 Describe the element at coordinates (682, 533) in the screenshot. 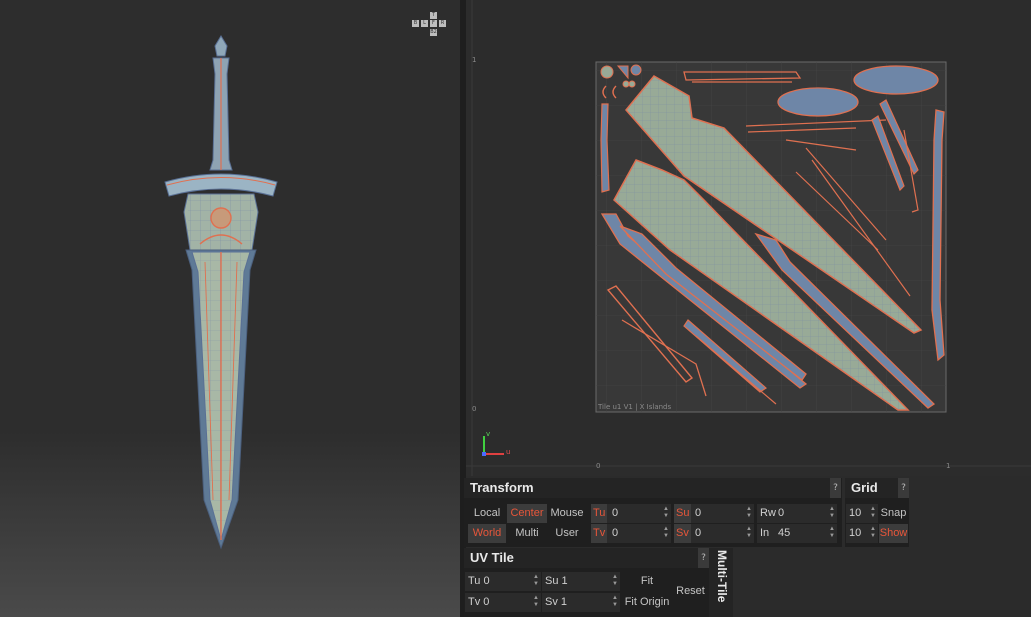

I see `sv-label: Sv` at that location.